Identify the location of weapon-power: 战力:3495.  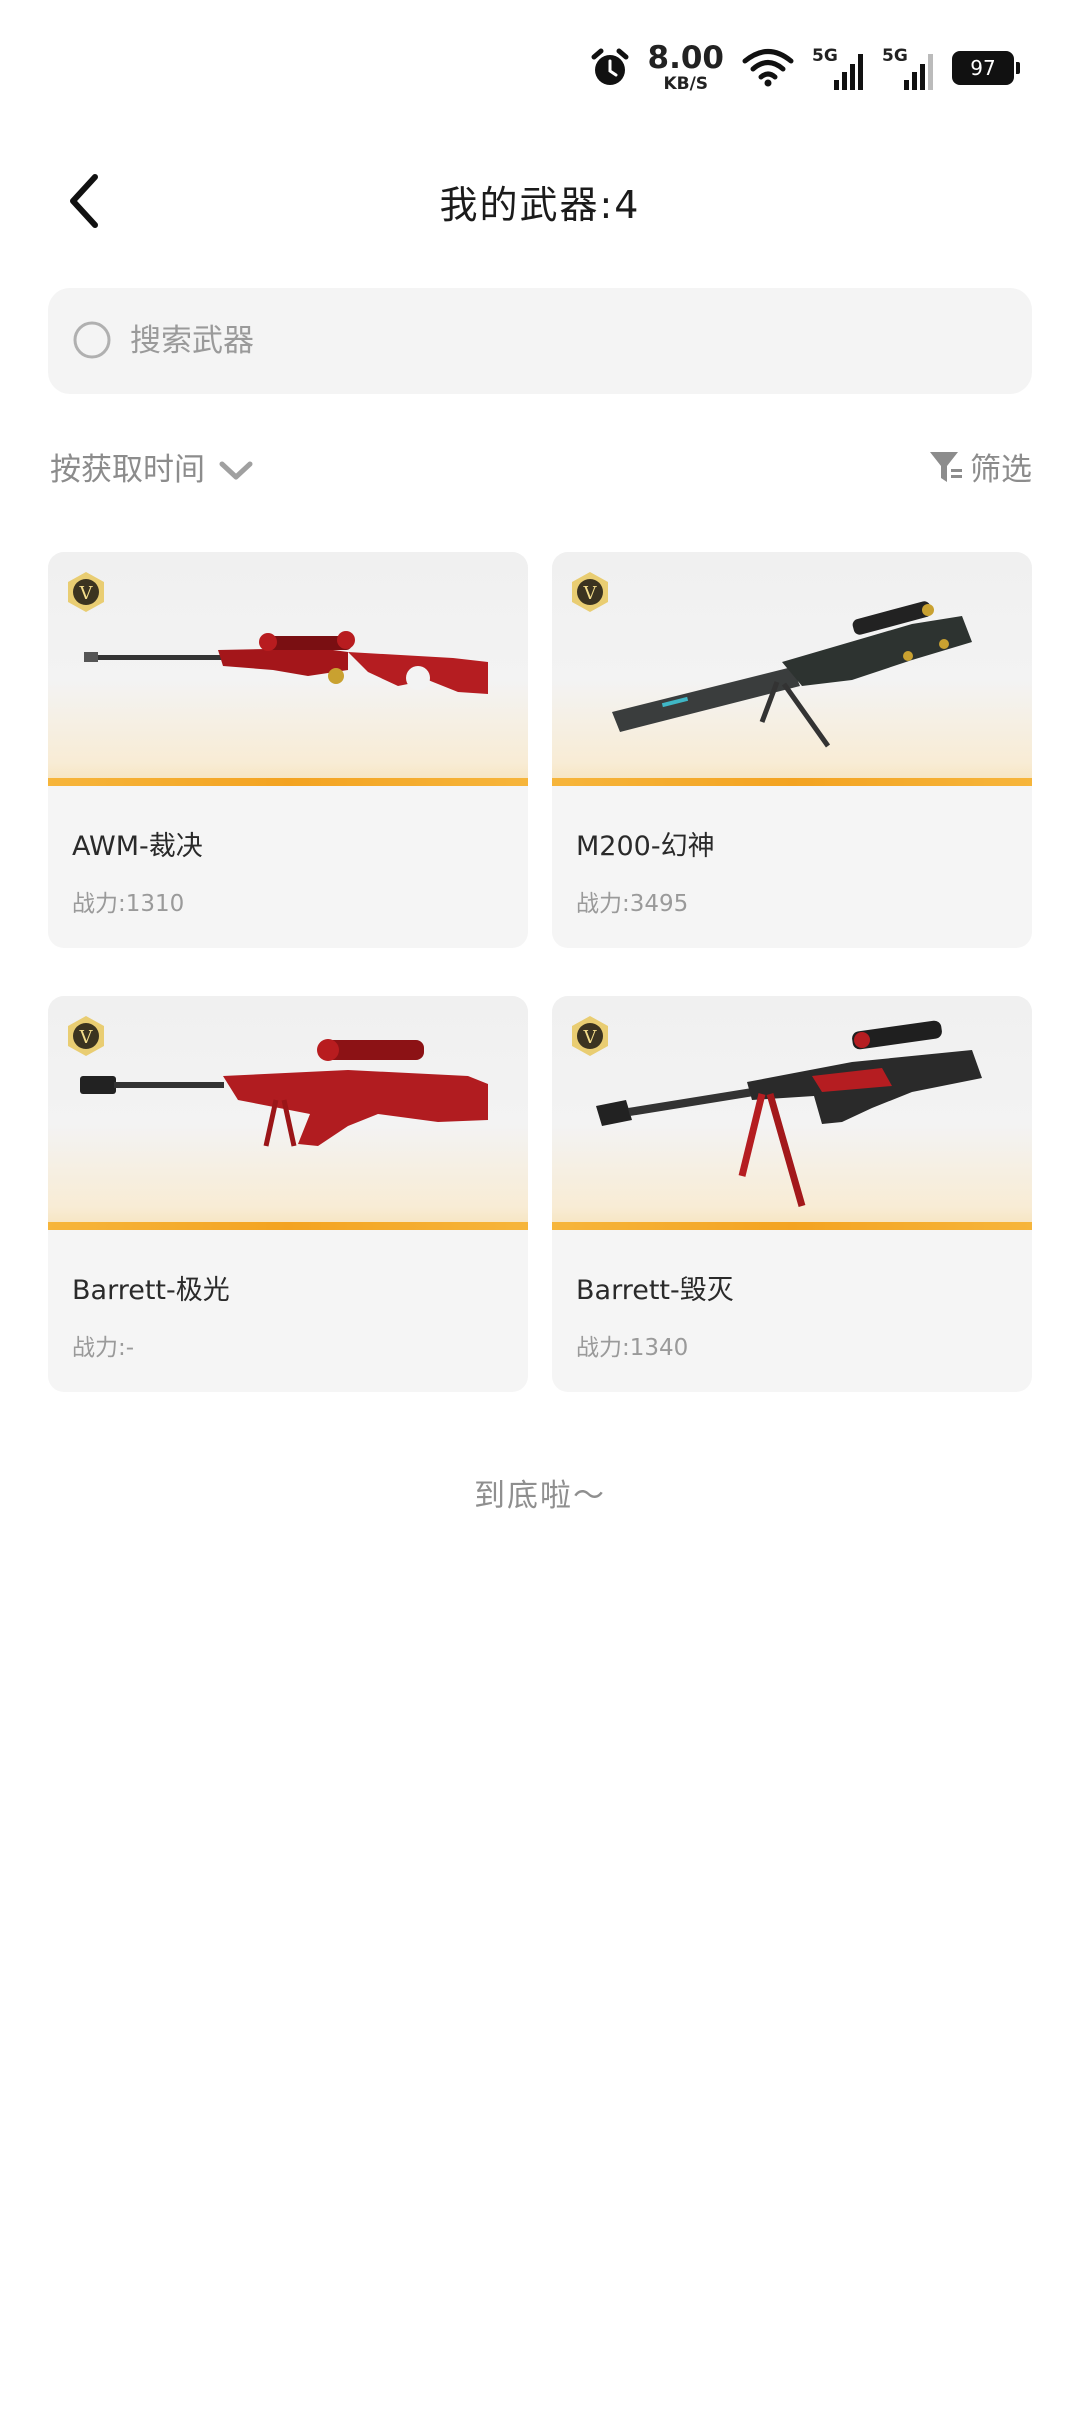
(632, 904).